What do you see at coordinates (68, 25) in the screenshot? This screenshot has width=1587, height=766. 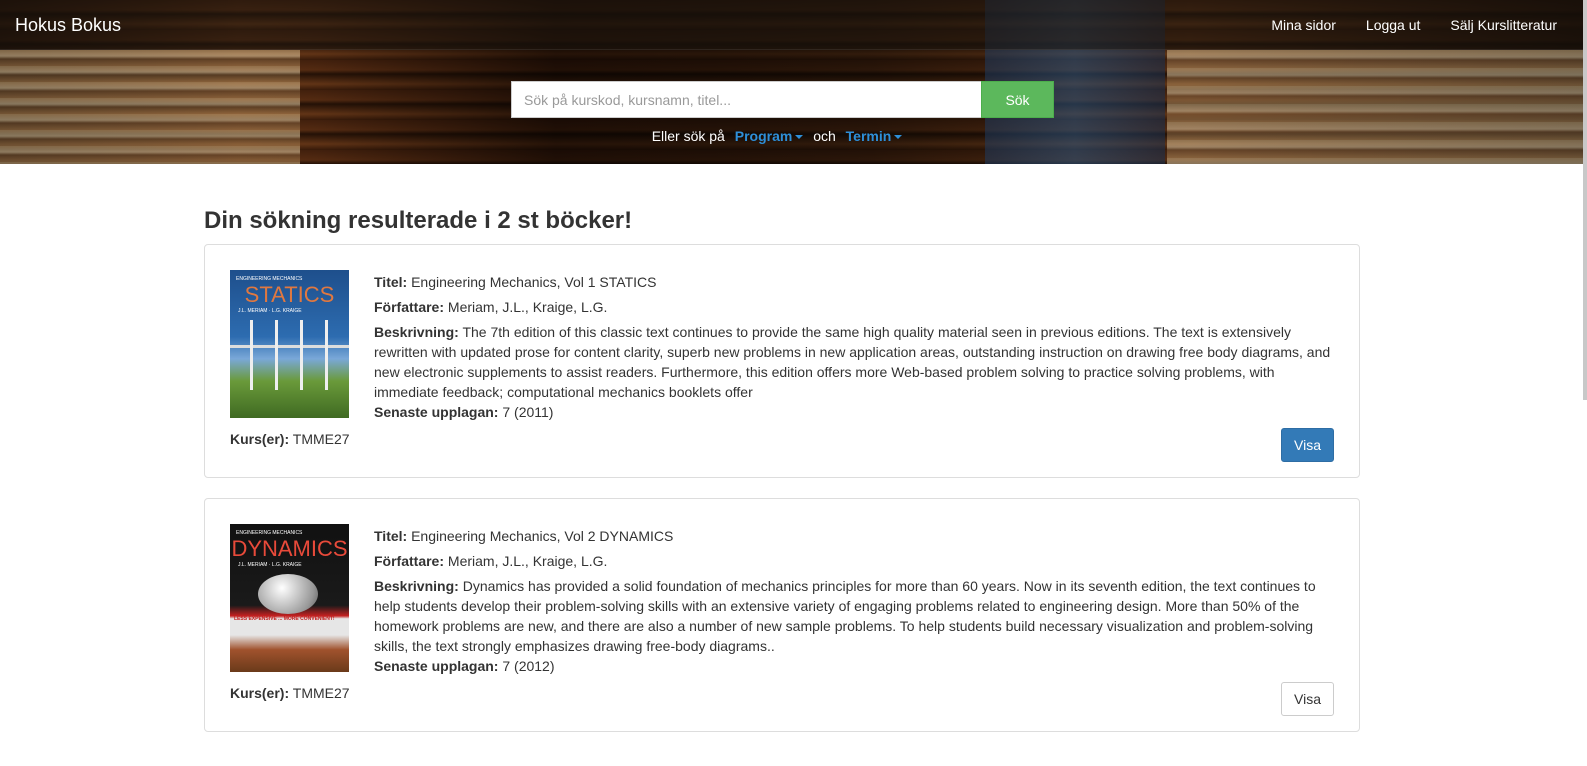 I see `brand-logo: Hokus Bokus` at bounding box center [68, 25].